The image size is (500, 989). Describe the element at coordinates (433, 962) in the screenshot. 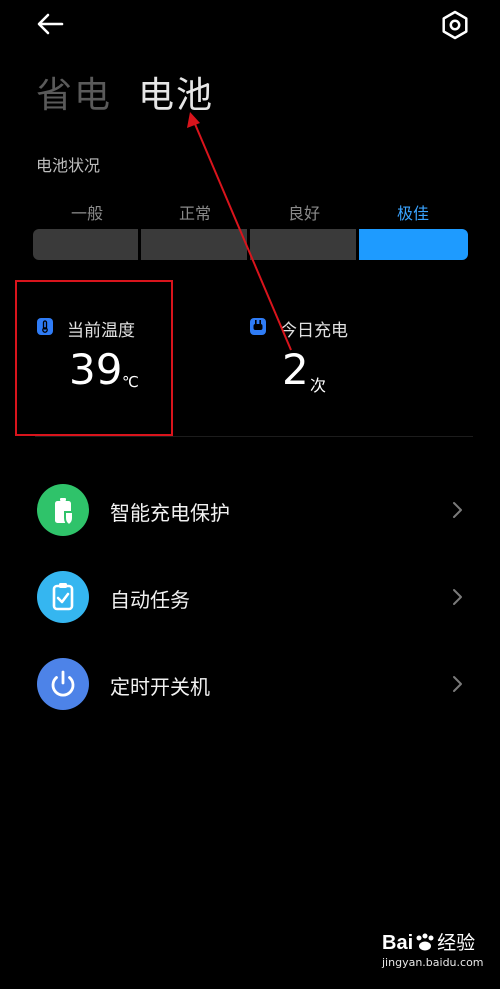

I see `watermark-url: jingyan.baidu.com` at that location.